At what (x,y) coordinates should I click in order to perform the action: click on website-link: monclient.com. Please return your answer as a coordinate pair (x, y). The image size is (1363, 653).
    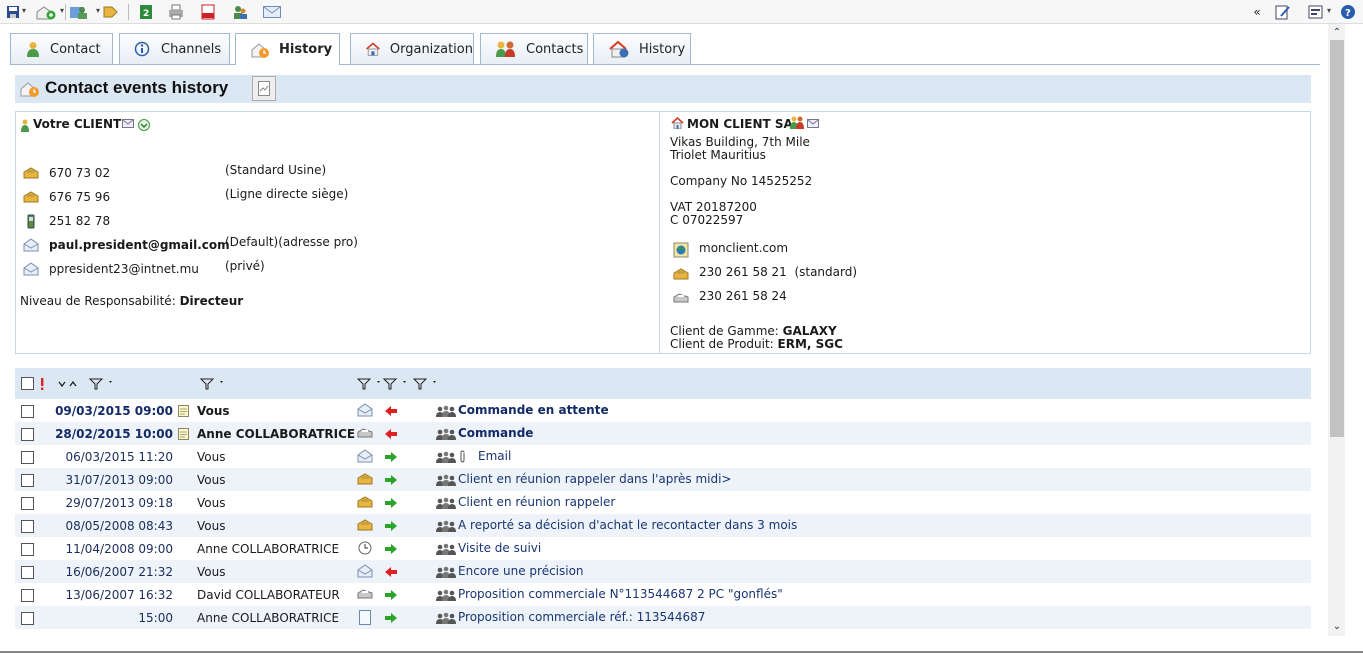
    Looking at the image, I should click on (743, 248).